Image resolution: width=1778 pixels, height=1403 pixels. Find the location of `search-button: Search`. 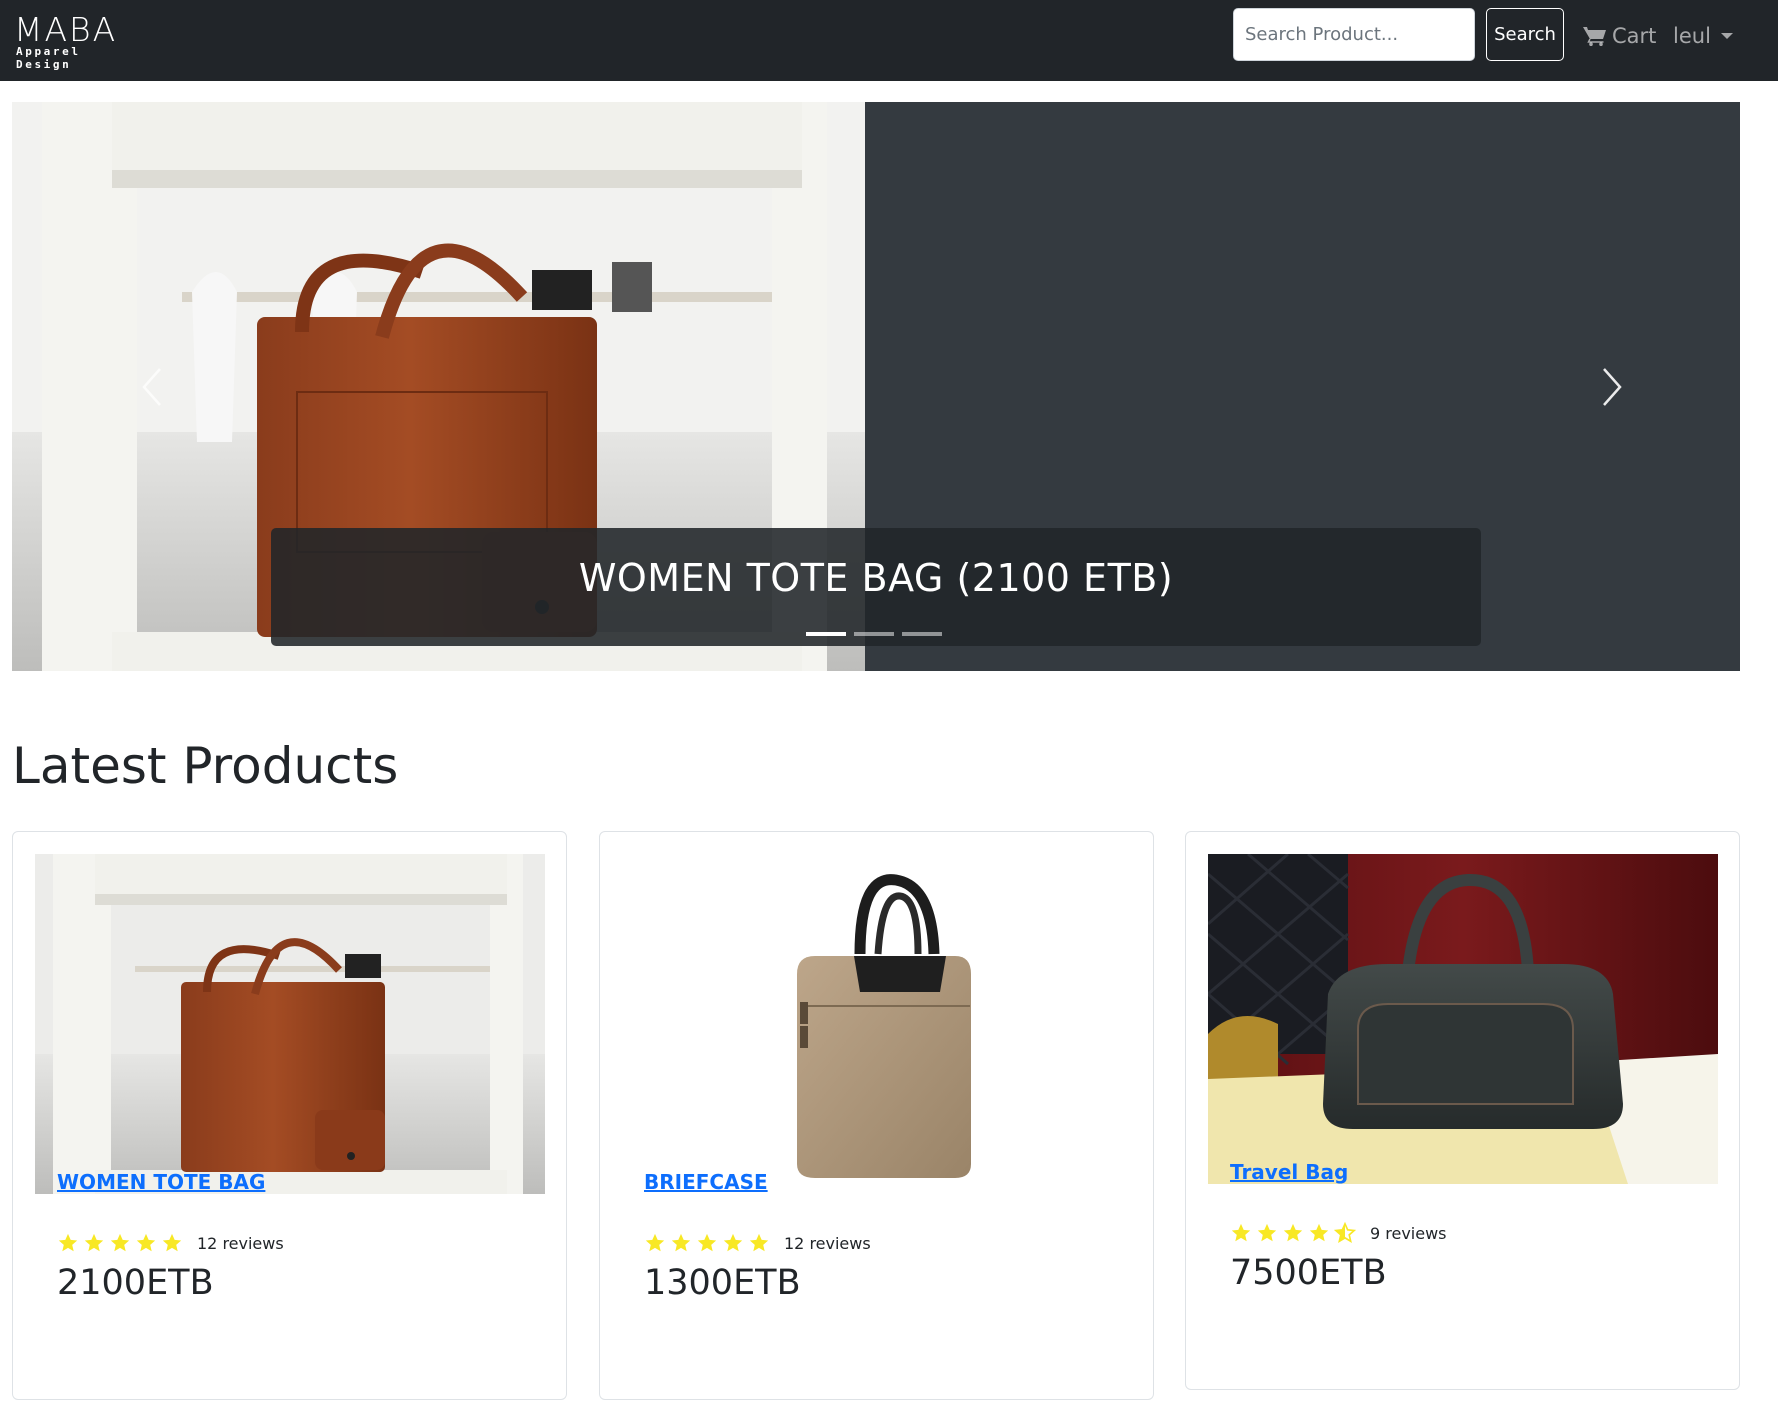

search-button: Search is located at coordinates (1525, 34).